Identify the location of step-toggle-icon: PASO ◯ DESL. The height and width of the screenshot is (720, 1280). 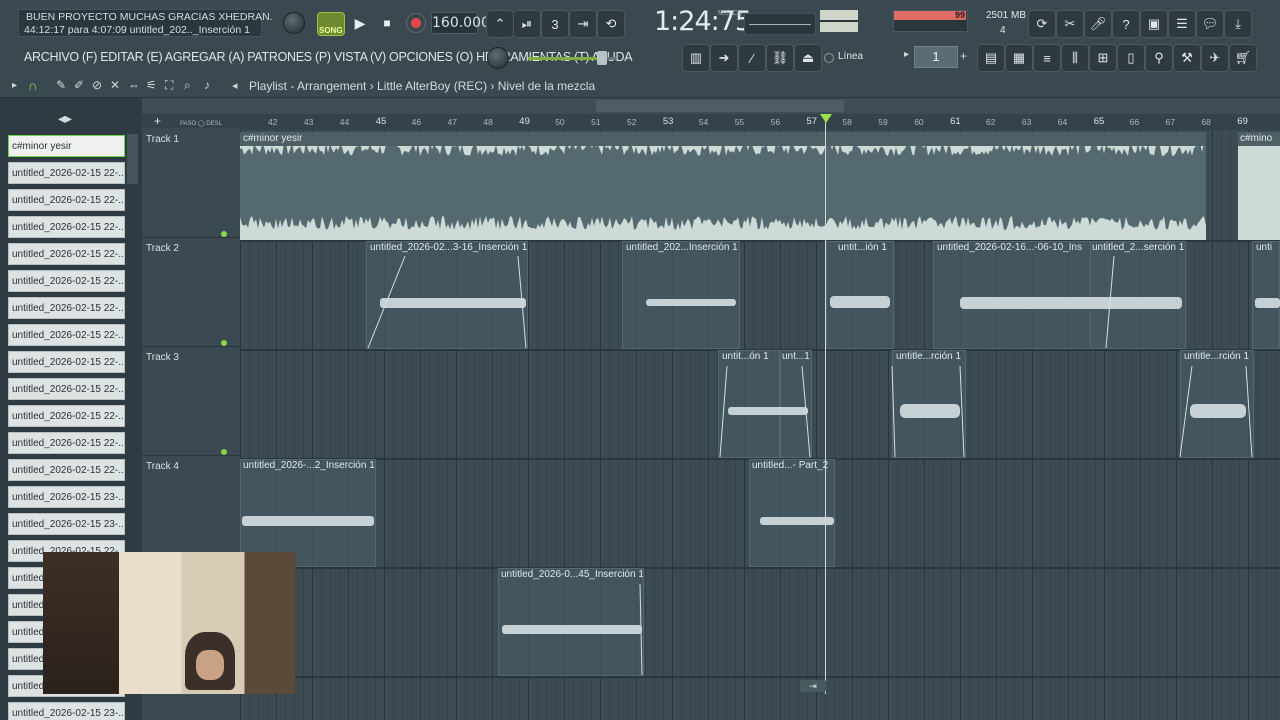
(201, 123).